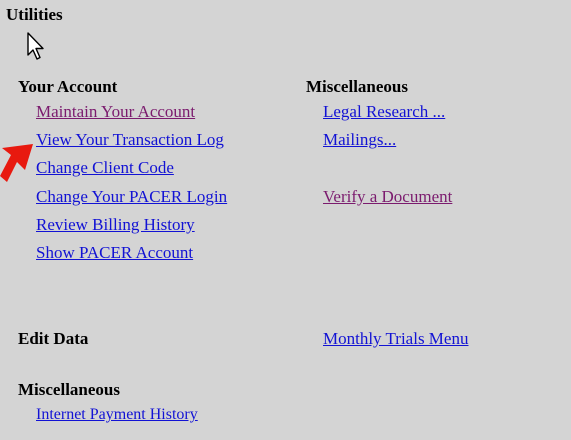  I want to click on change-client-code-link: Change Client Code, so click(105, 168).